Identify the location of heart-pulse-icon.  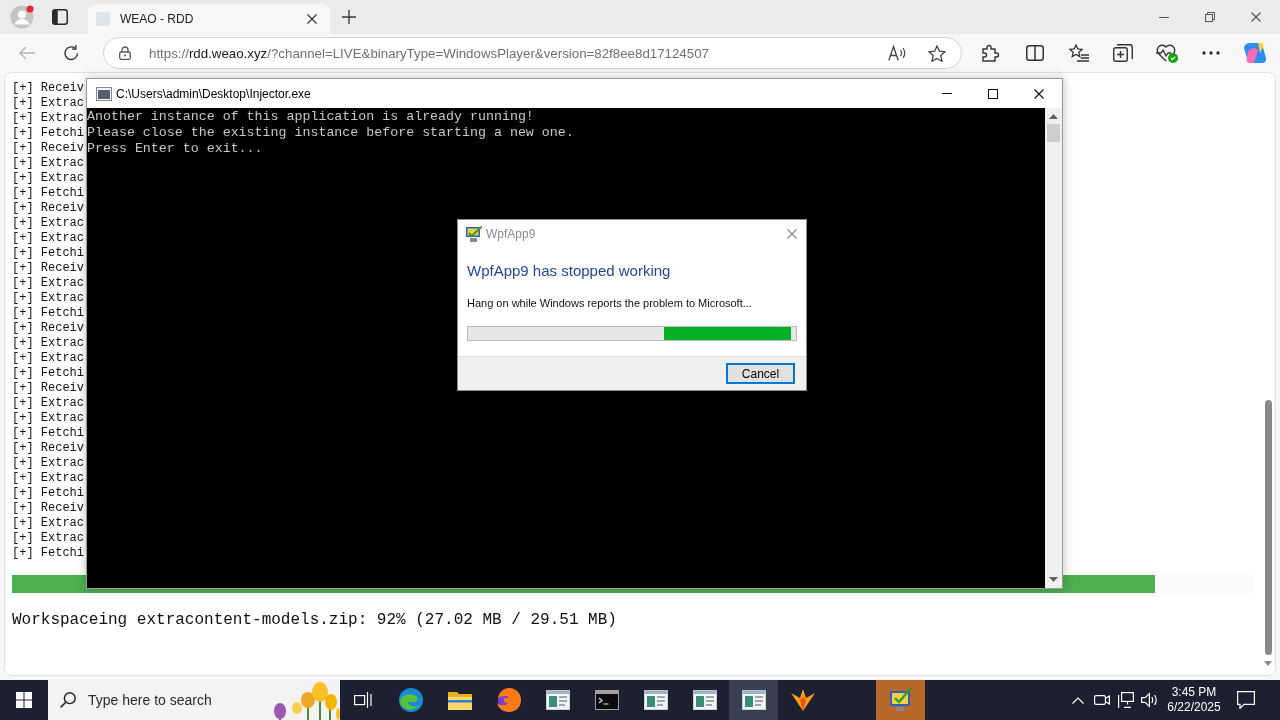
(1167, 53).